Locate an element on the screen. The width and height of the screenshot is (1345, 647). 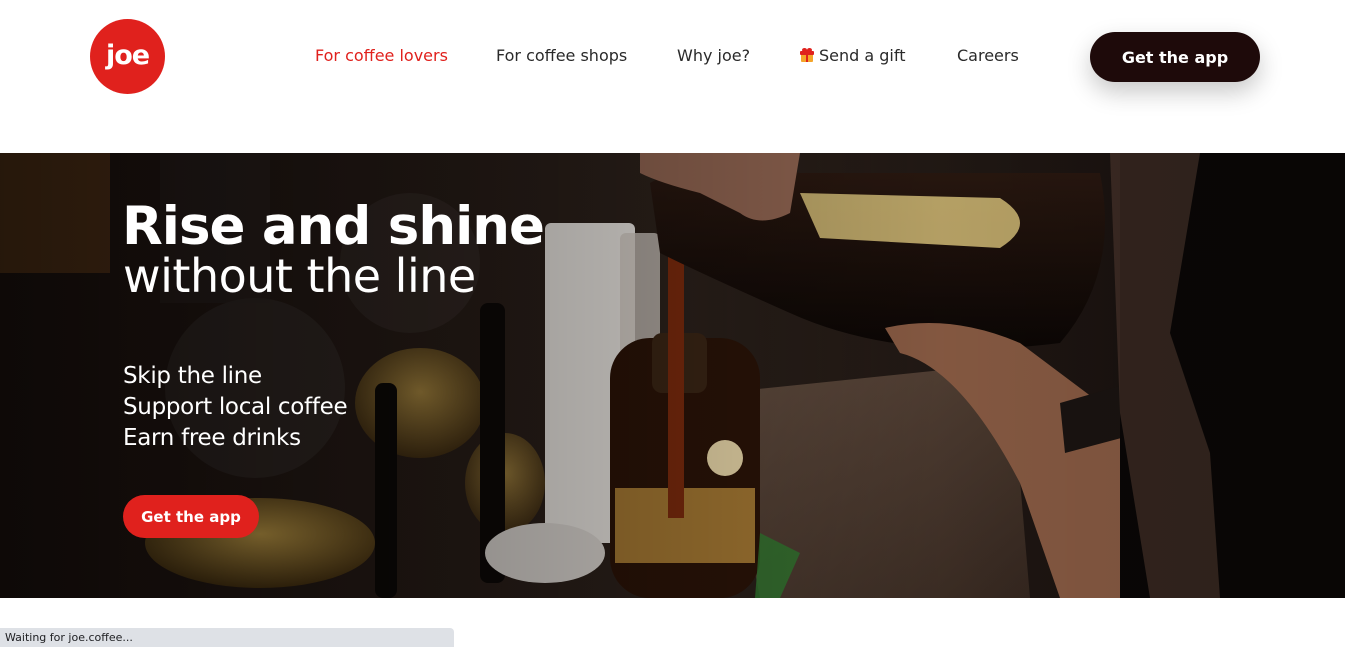
hero-subtitle: without the line is located at coordinates (299, 276).